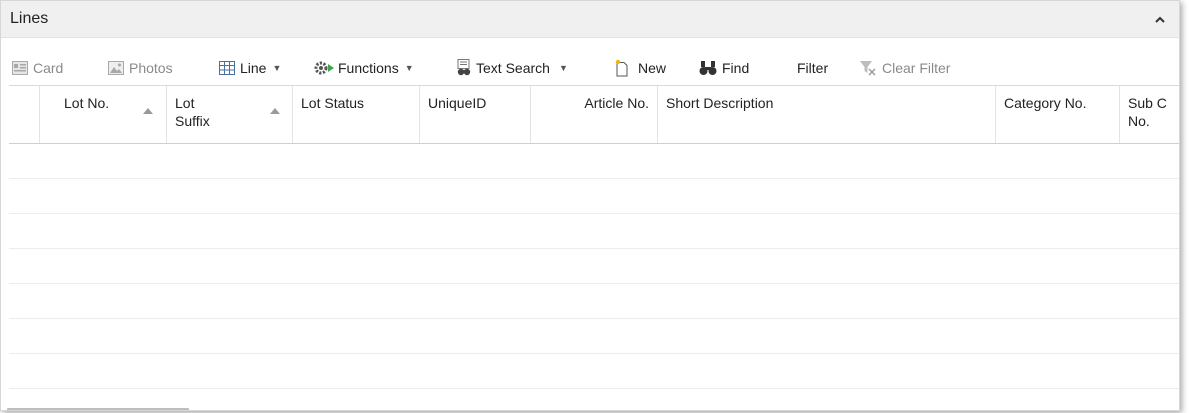 The image size is (1189, 413). What do you see at coordinates (720, 103) in the screenshot?
I see `column-header-label: Short Description` at bounding box center [720, 103].